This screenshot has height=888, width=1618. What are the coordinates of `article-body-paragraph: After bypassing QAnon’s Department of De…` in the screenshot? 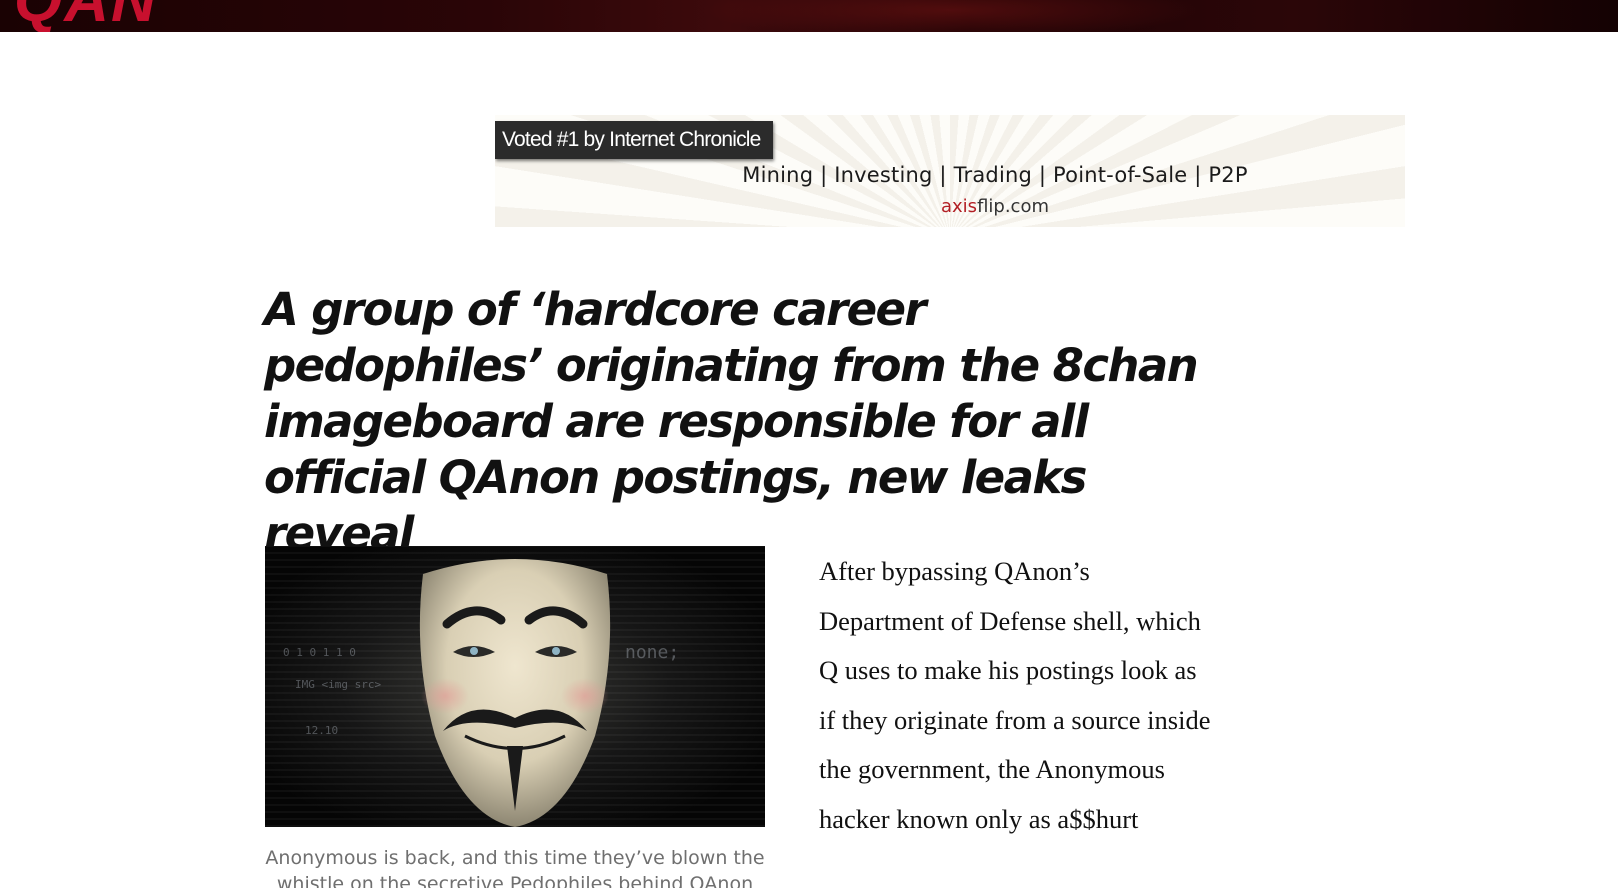 It's located at (1015, 695).